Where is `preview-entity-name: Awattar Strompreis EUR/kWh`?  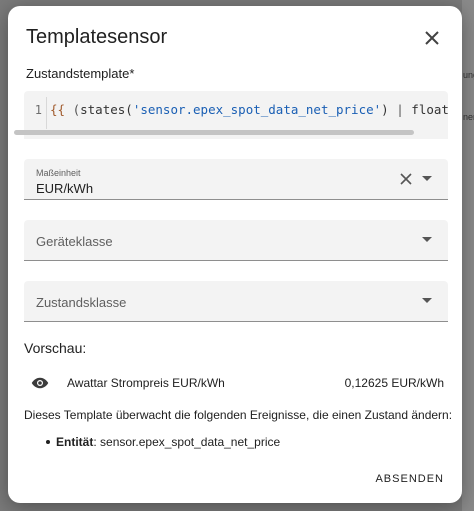
preview-entity-name: Awattar Strompreis EUR/kWh is located at coordinates (146, 383).